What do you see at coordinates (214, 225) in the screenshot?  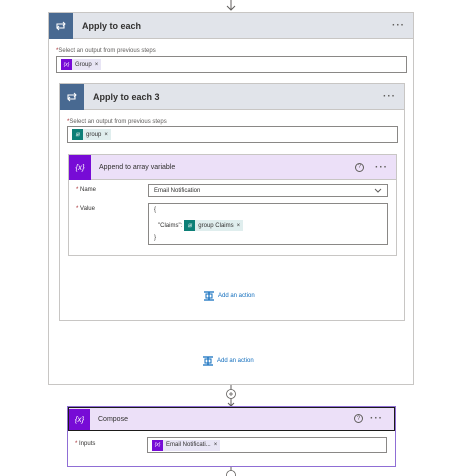 I see `group-claims-token: ⊞ group Claims ×` at bounding box center [214, 225].